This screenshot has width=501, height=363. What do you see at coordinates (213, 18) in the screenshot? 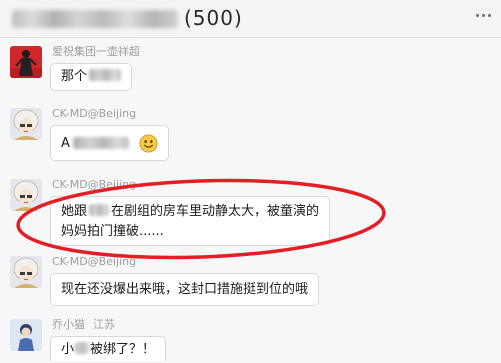
I see `member-count: (500)` at bounding box center [213, 18].